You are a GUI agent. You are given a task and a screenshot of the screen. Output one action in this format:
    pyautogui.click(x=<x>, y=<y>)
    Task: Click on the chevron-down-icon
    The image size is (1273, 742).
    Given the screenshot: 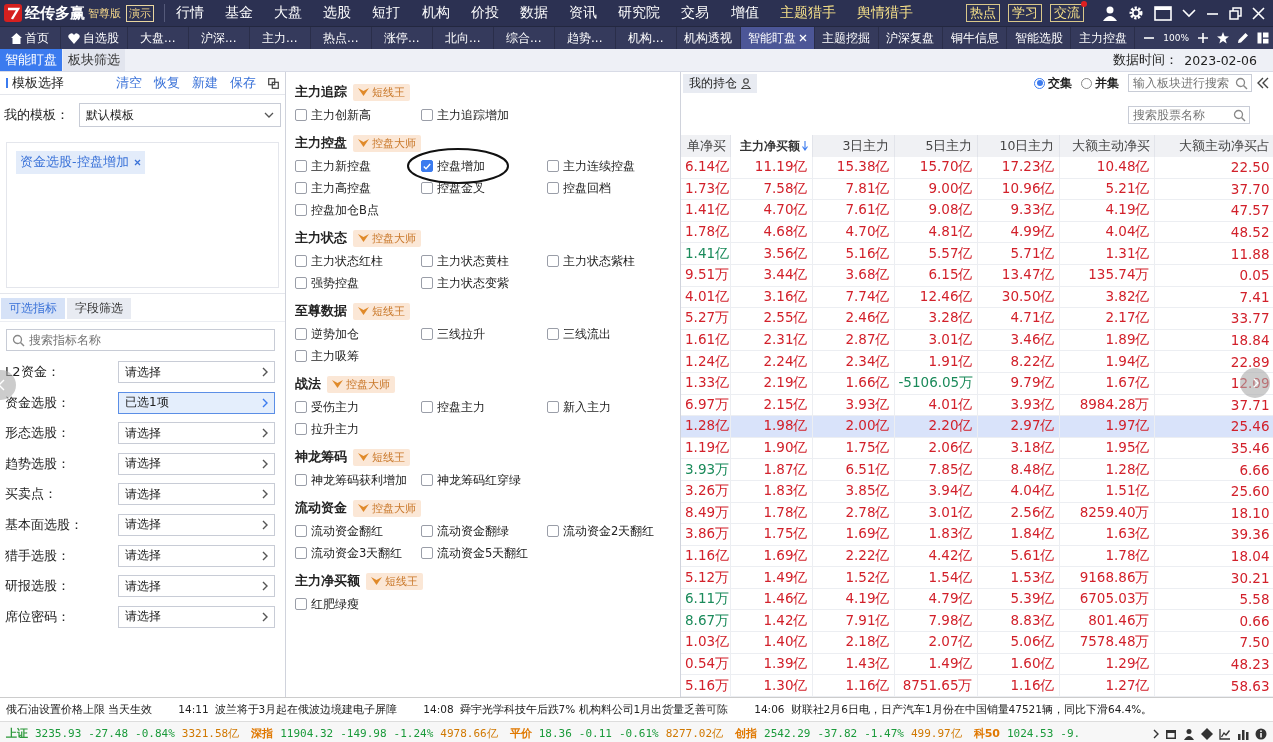 What is the action you would take?
    pyautogui.click(x=1189, y=13)
    